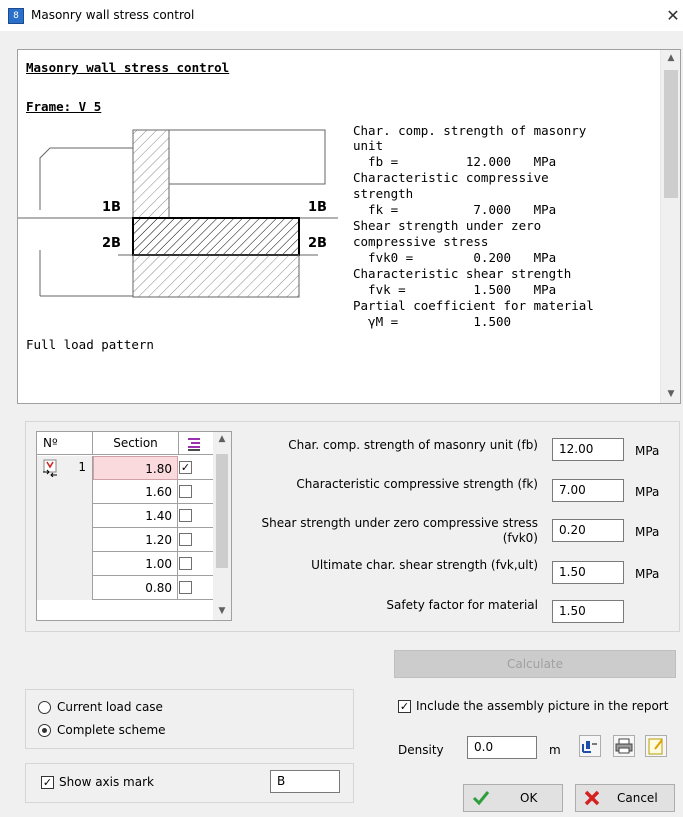 This screenshot has height=817, width=683. What do you see at coordinates (473, 305) in the screenshot?
I see `report-line: Partial coefficient for material` at bounding box center [473, 305].